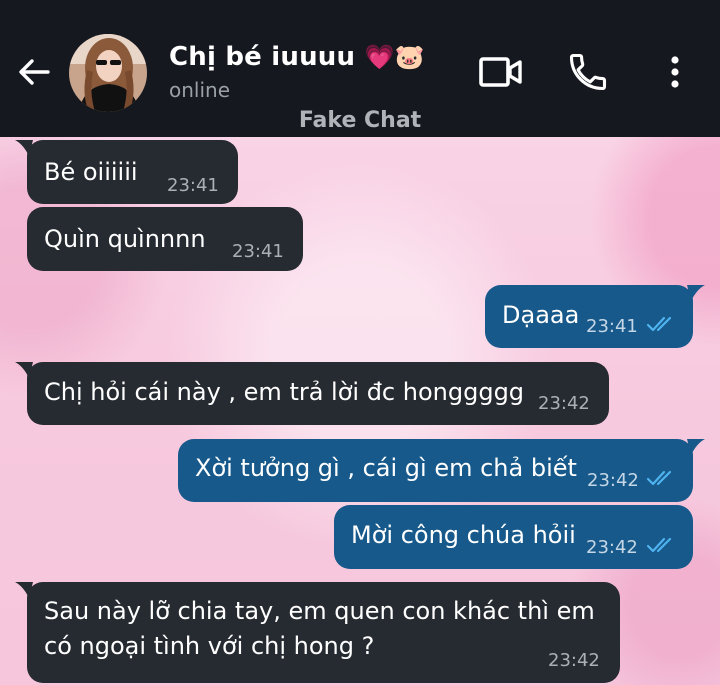  I want to click on avatar, so click(108, 73).